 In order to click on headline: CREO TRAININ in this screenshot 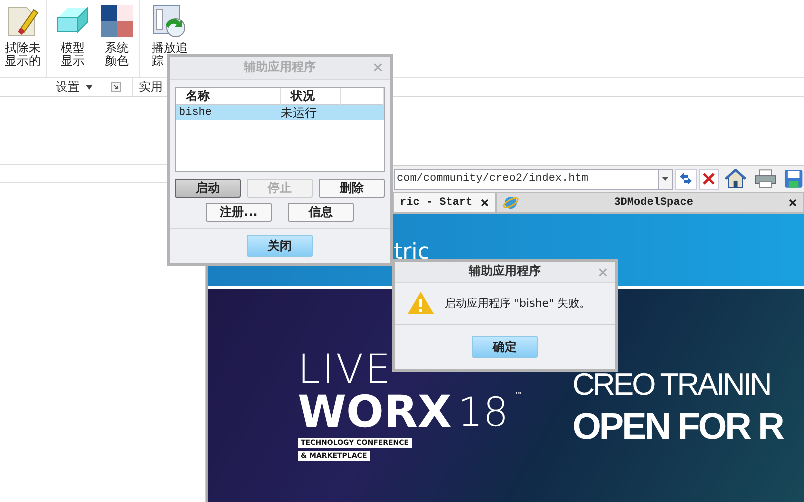, I will do `click(671, 385)`.